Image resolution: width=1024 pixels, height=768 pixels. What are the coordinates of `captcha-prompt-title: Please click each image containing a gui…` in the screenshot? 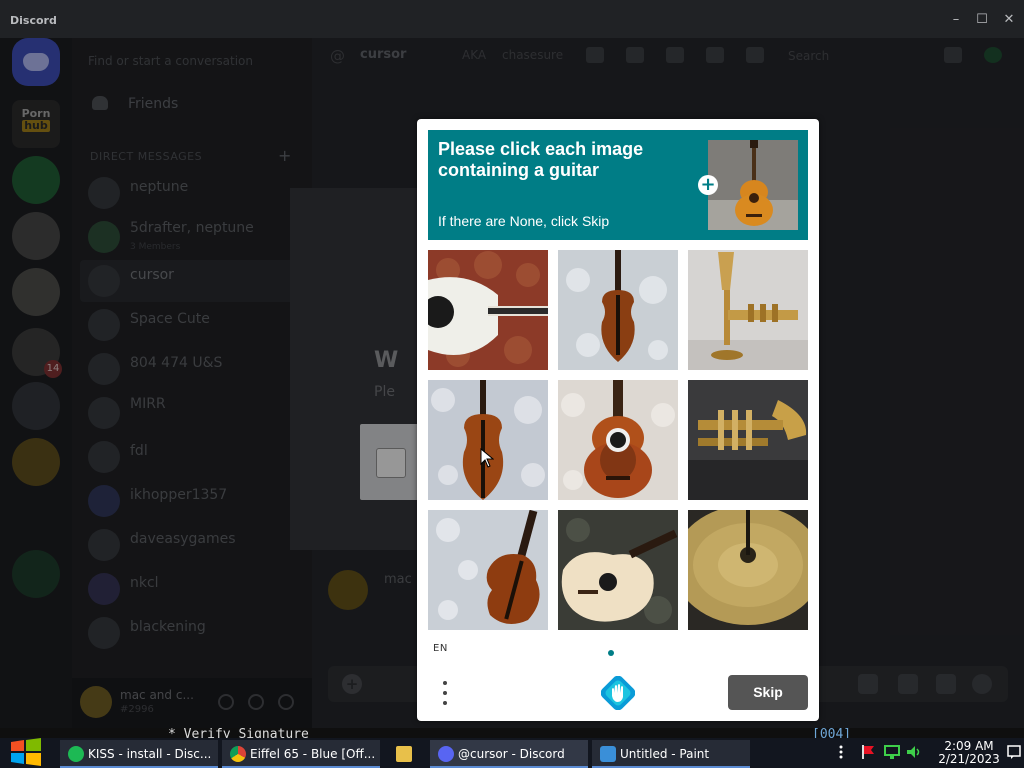 It's located at (541, 159).